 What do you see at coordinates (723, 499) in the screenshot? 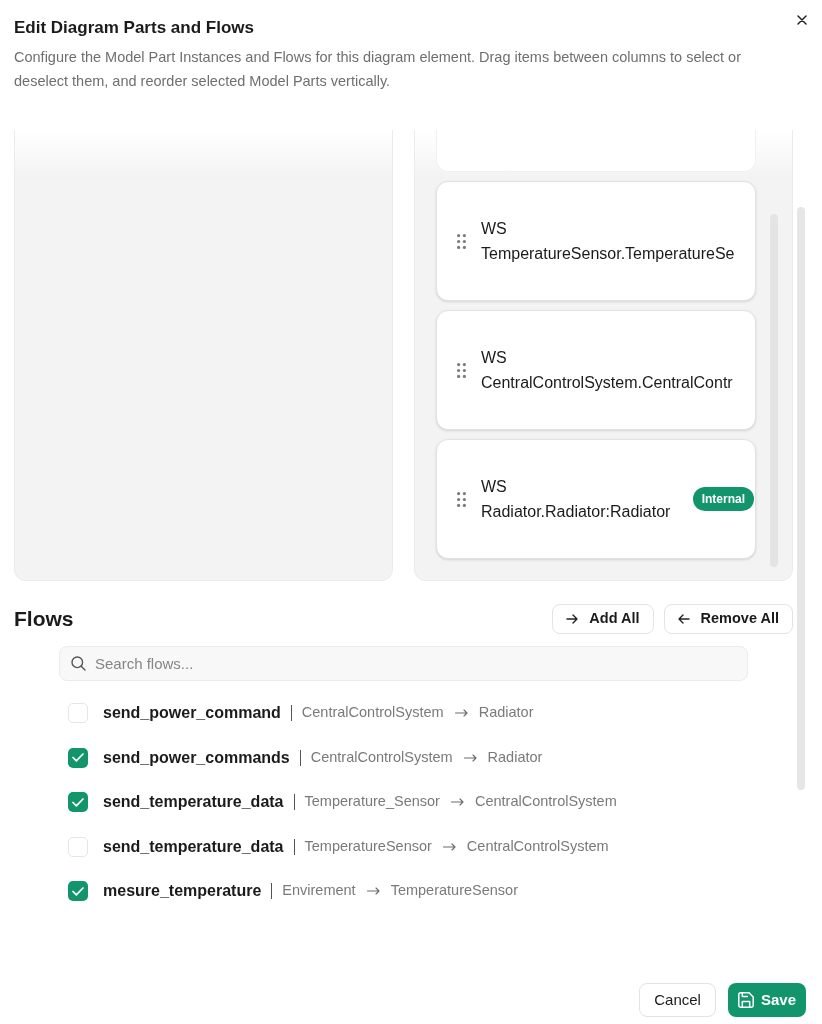
I see `status-badge: Internal` at bounding box center [723, 499].